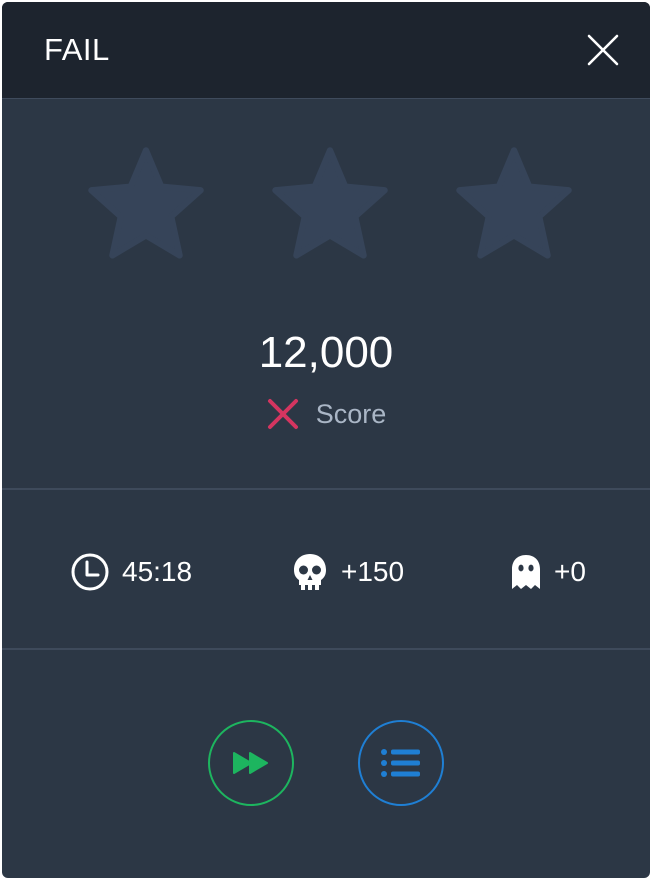  I want to click on ghosts-value: +0, so click(570, 571).